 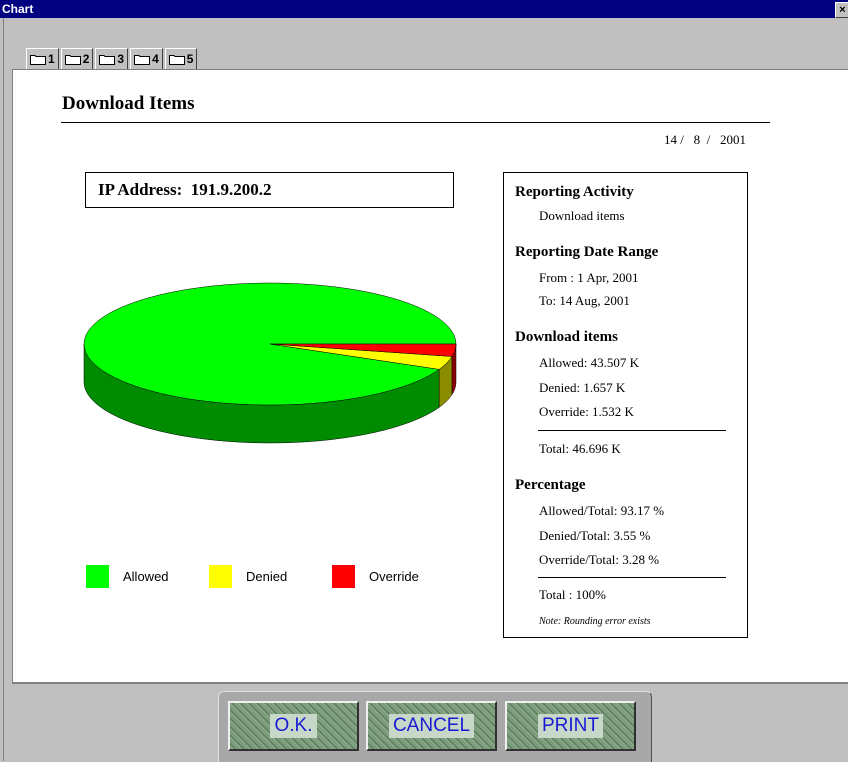 I want to click on tab-label: 2, so click(x=86, y=59).